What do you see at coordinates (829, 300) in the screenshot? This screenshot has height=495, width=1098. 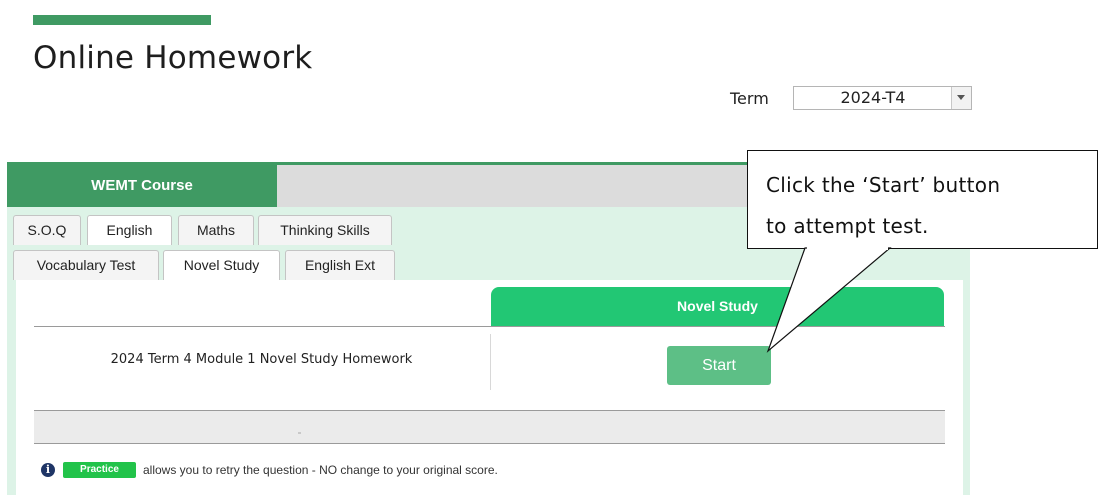 I see `callout-pointer` at bounding box center [829, 300].